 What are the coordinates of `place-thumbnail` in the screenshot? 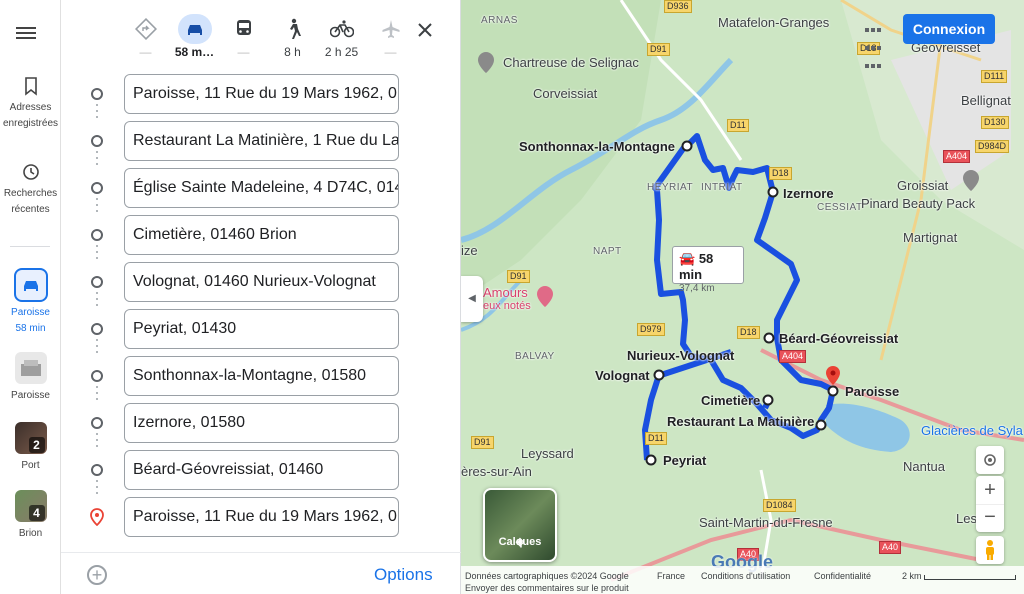 It's located at (30, 368).